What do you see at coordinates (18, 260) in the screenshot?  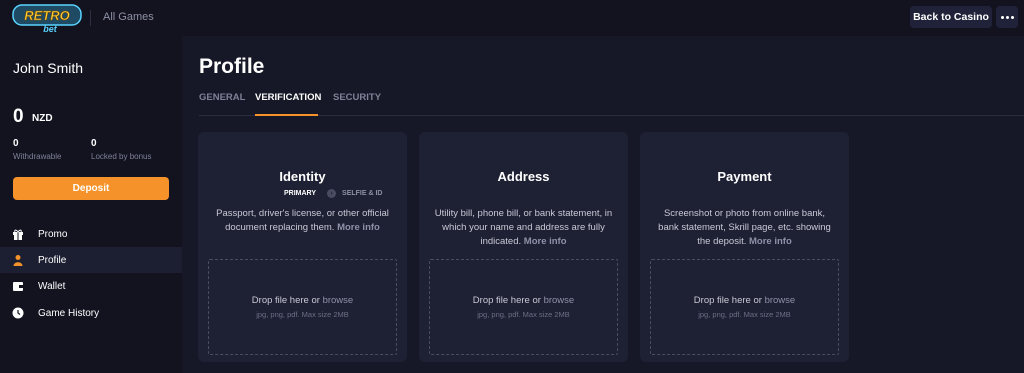 I see `user-icon` at bounding box center [18, 260].